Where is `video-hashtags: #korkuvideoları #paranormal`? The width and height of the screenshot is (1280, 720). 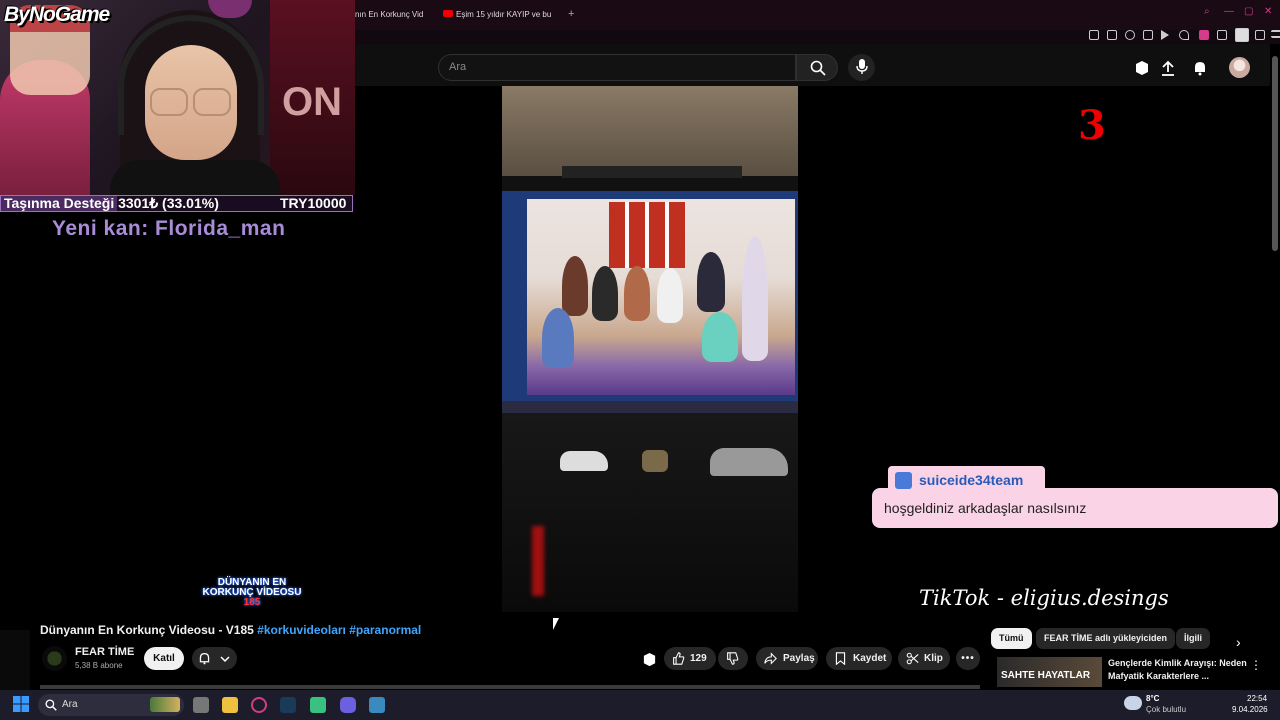
video-hashtags: #korkuvideoları #paranormal is located at coordinates (339, 630).